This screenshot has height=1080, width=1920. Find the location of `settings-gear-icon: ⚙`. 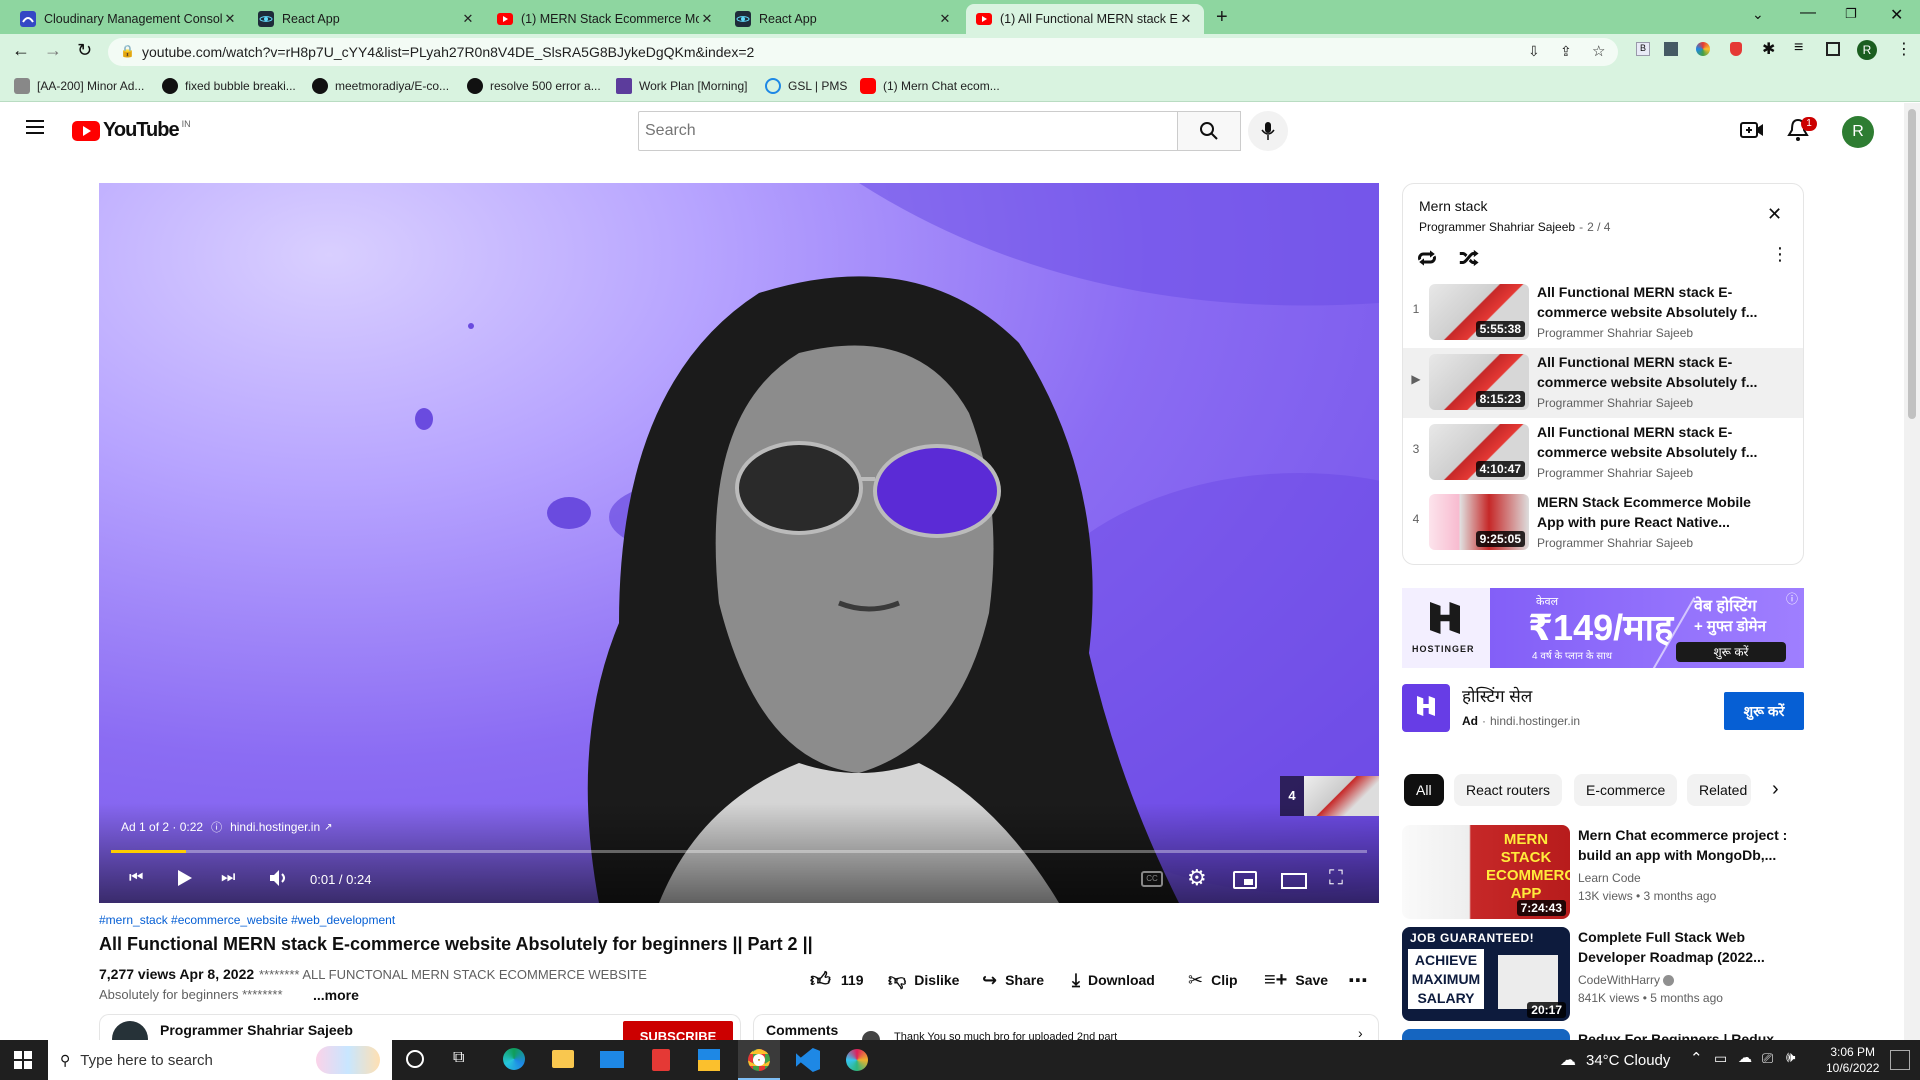

settings-gear-icon: ⚙ is located at coordinates (1197, 878).